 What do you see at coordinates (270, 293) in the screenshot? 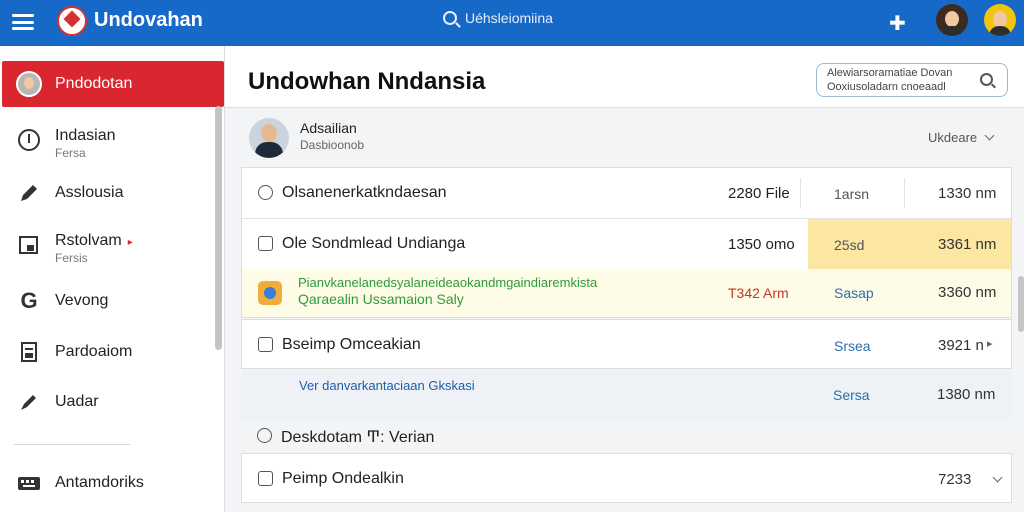
I see `app-icon` at bounding box center [270, 293].